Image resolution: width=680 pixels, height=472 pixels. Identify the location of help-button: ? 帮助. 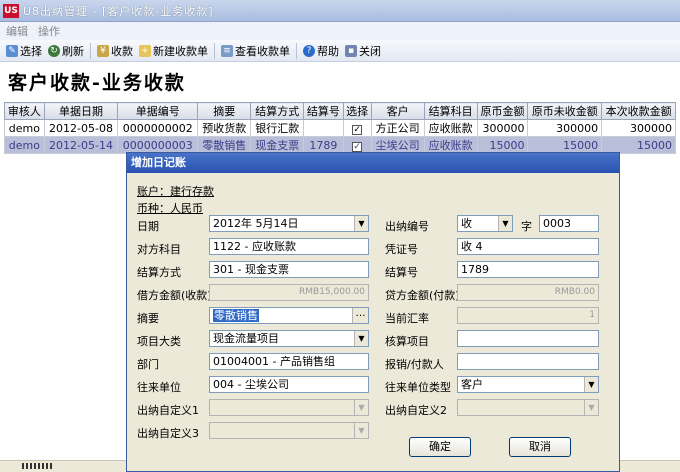
(321, 51).